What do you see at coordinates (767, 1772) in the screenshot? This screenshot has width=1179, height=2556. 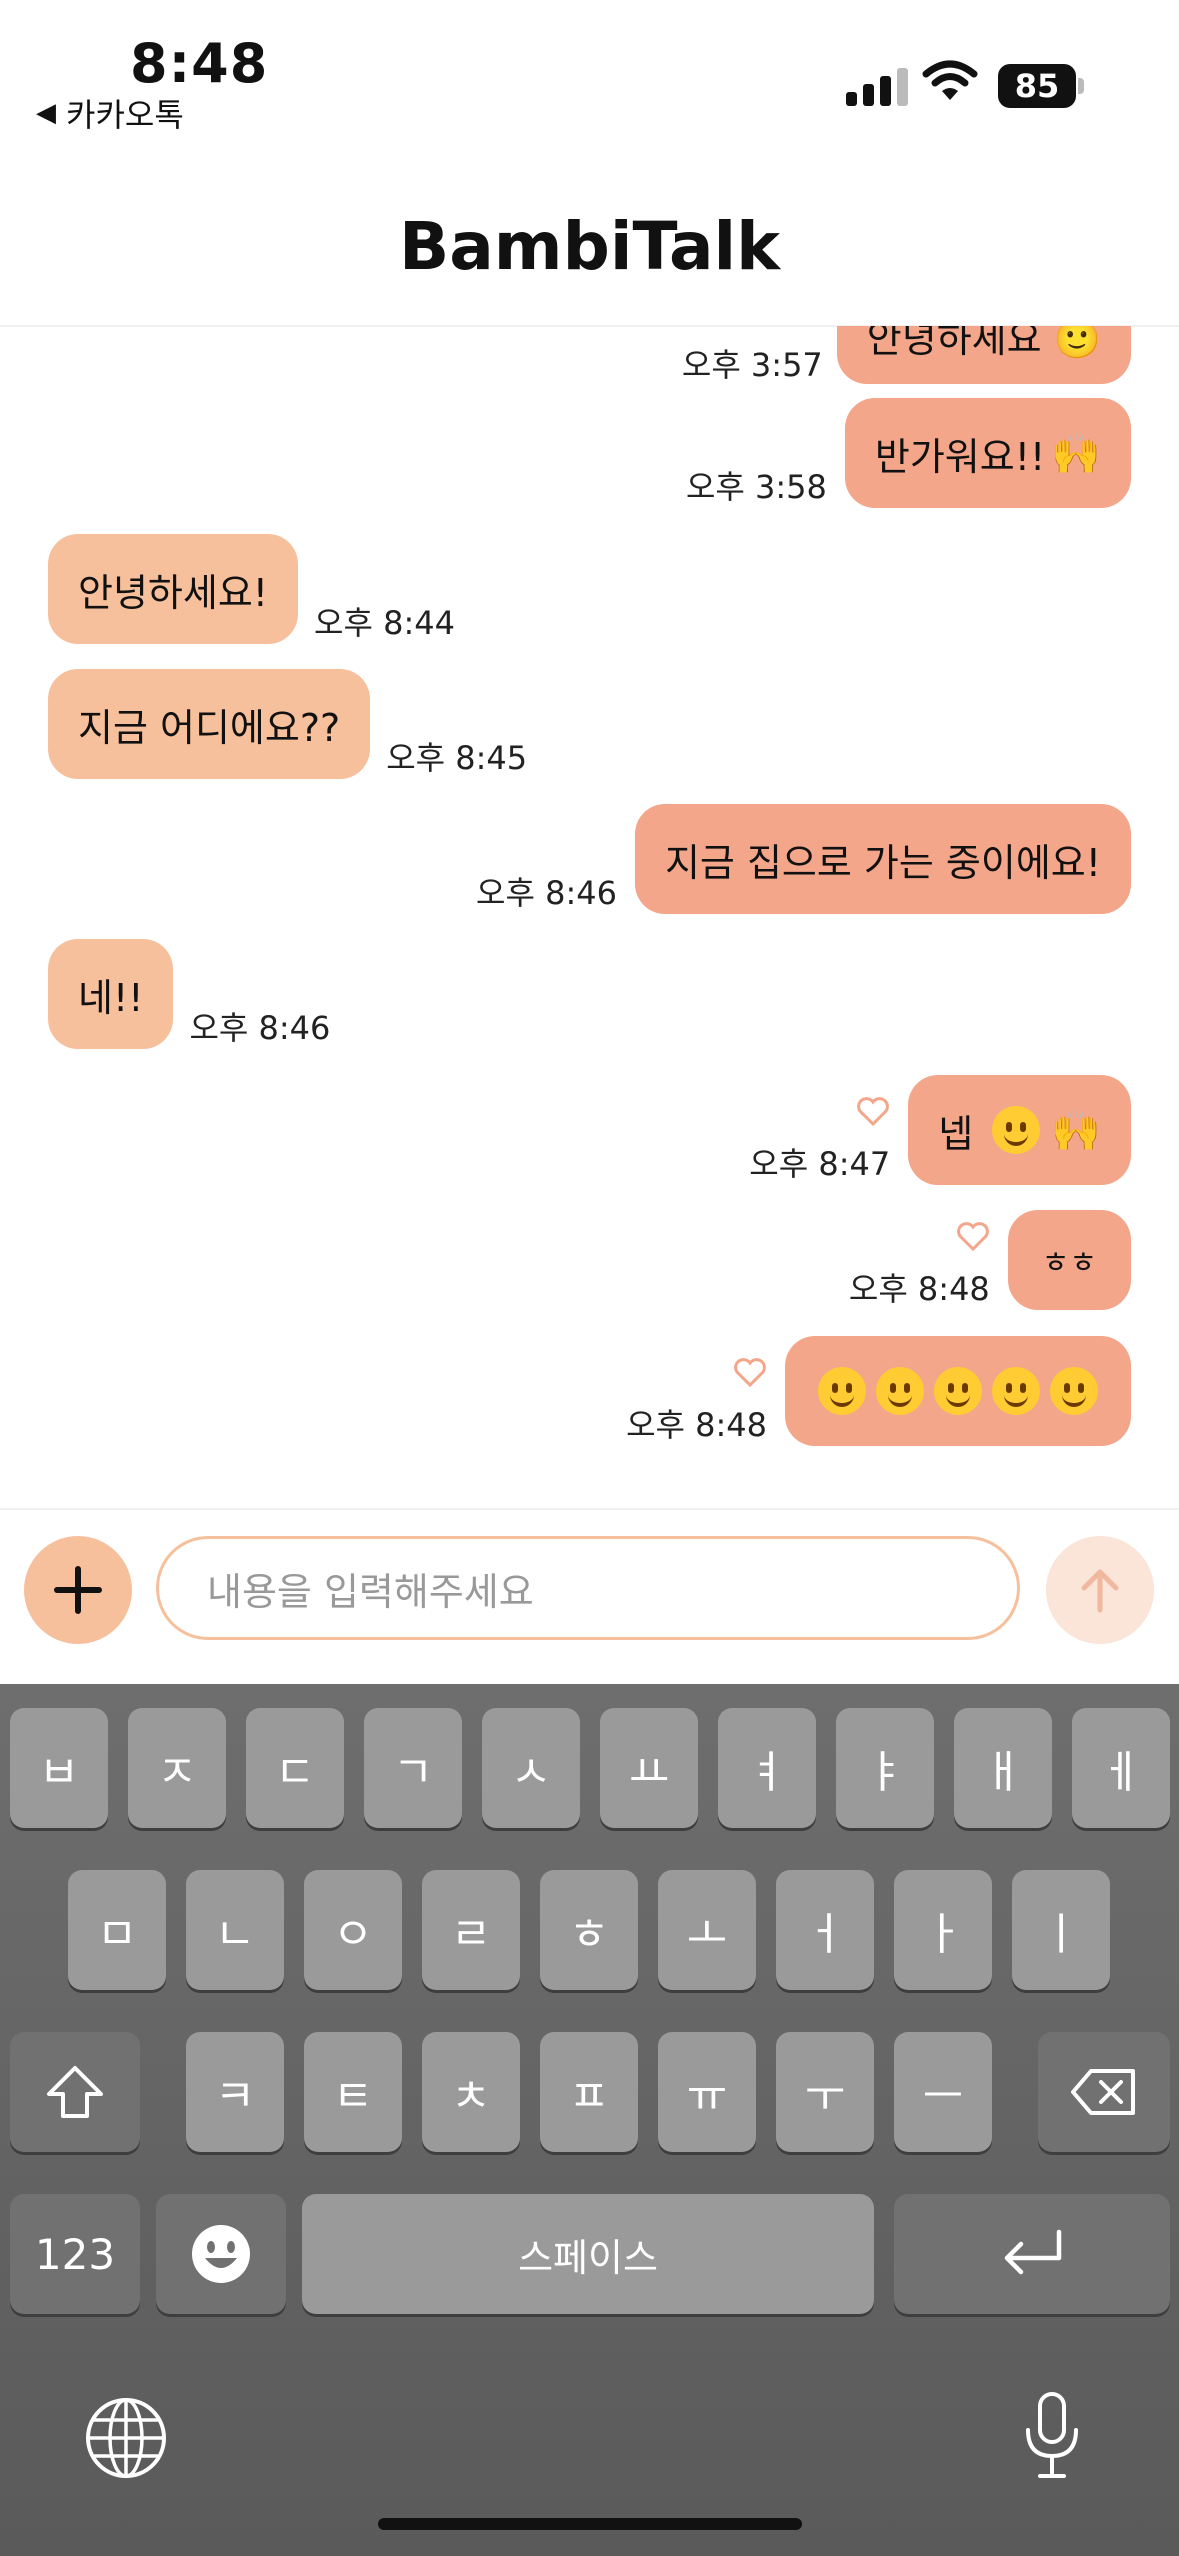 I see `key-label: ㅕ` at bounding box center [767, 1772].